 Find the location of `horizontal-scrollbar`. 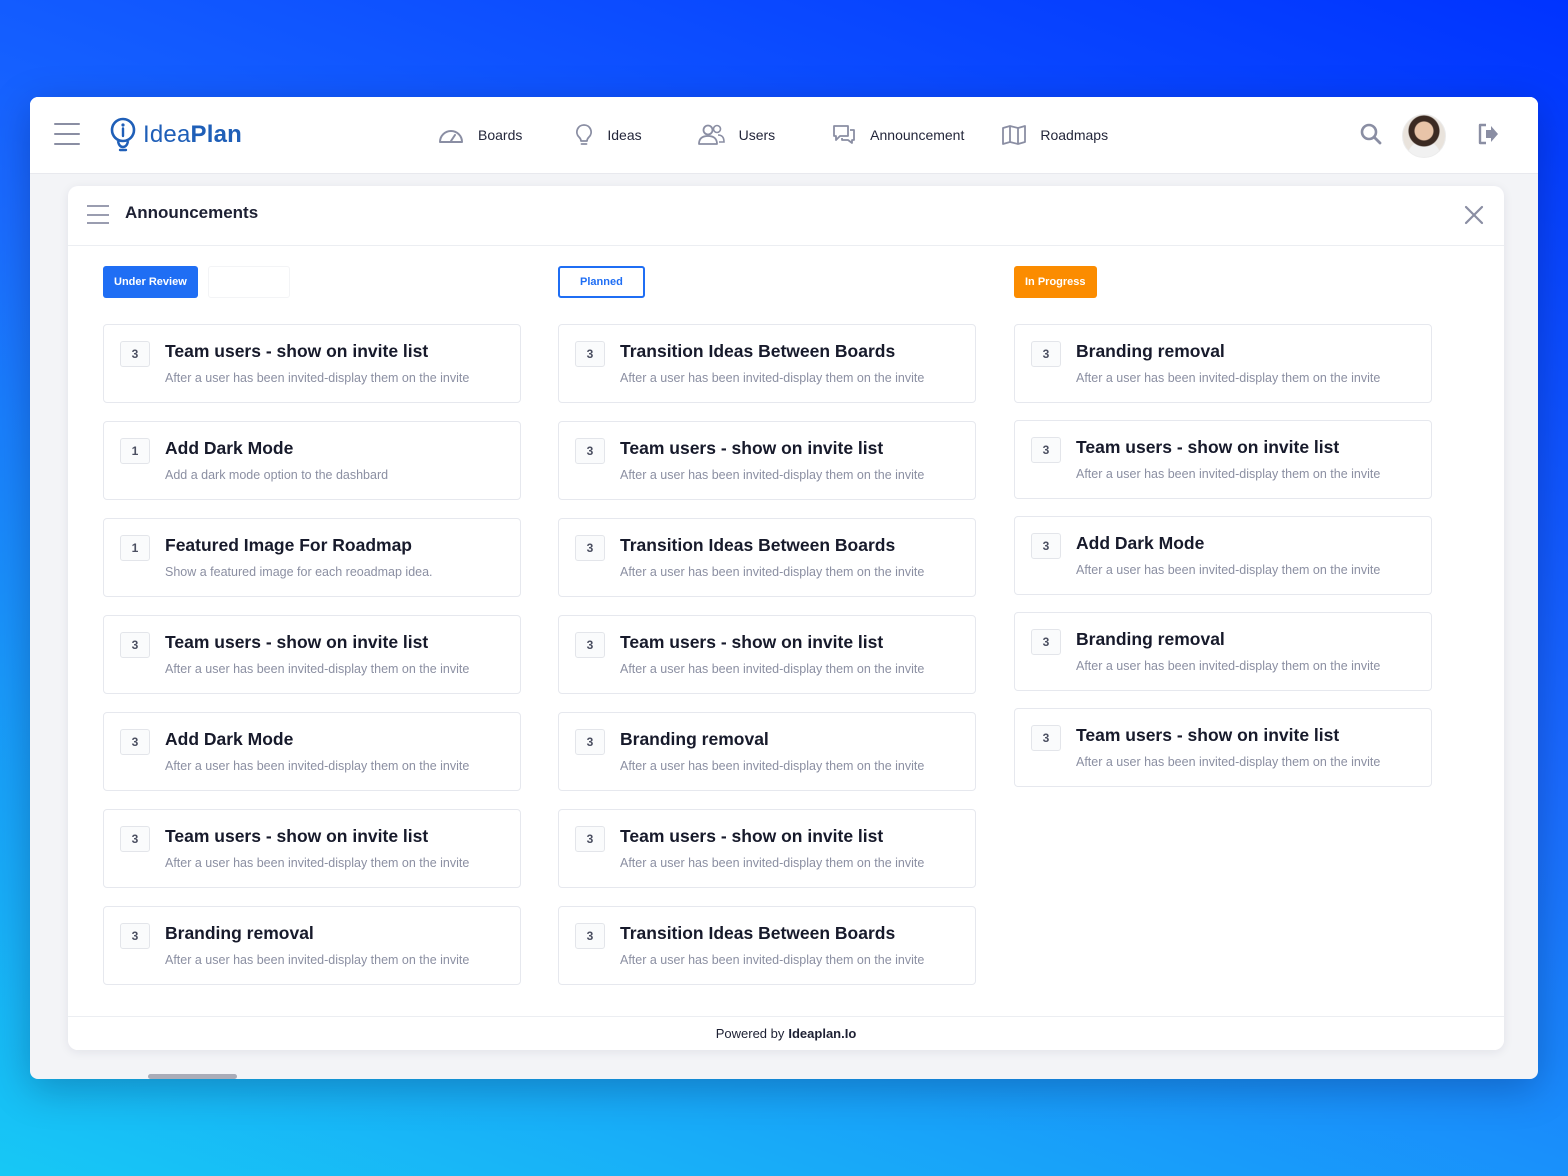

horizontal-scrollbar is located at coordinates (192, 1076).